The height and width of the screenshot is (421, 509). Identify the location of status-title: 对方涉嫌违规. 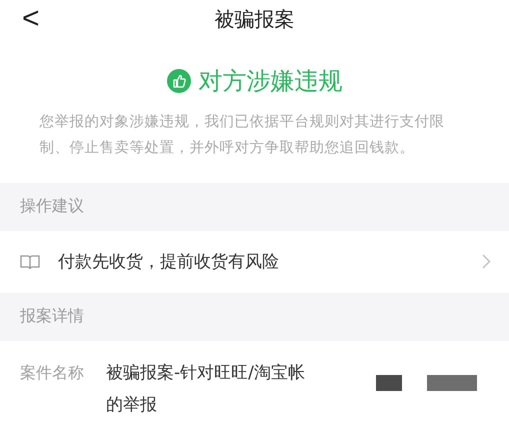
(270, 81).